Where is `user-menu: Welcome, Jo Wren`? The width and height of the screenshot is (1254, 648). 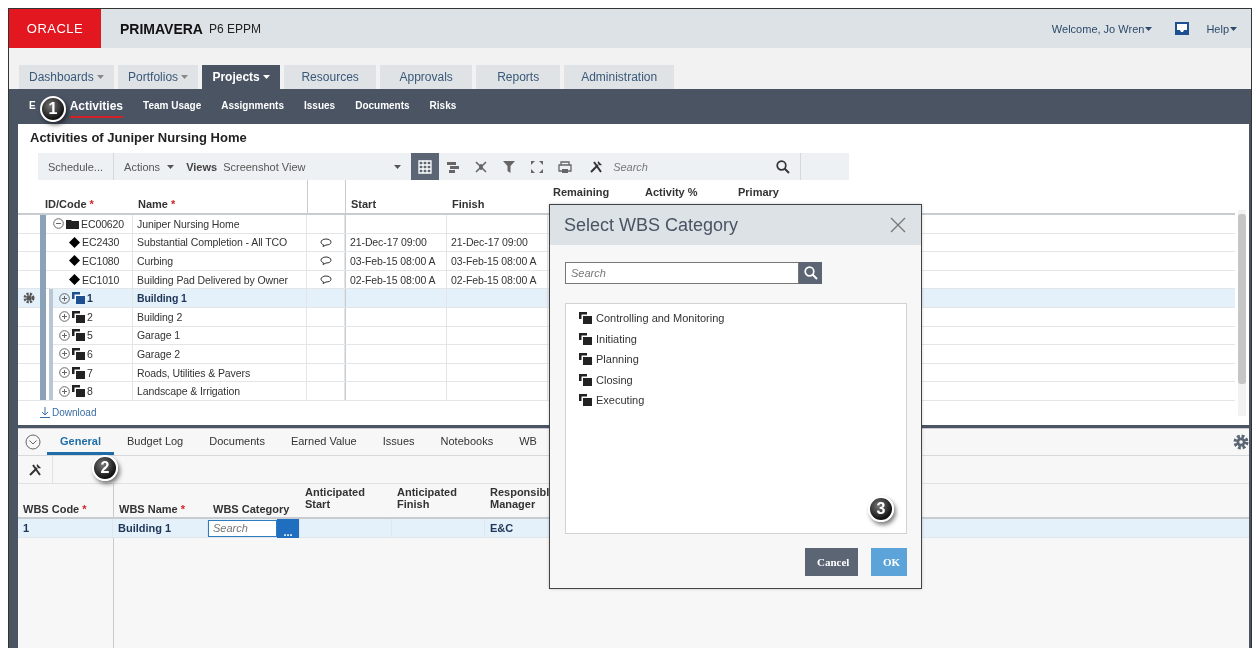 user-menu: Welcome, Jo Wren is located at coordinates (1102, 28).